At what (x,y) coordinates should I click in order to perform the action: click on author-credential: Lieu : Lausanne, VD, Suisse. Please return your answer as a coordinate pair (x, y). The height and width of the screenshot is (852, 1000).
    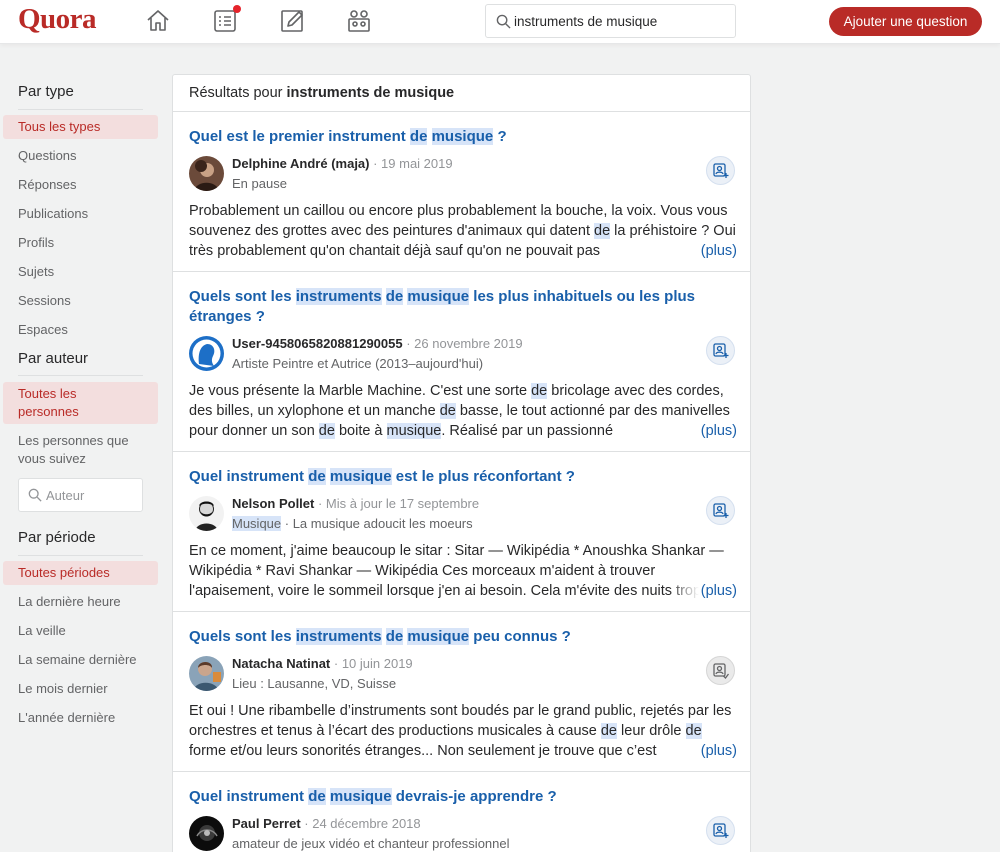
    Looking at the image, I should click on (314, 683).